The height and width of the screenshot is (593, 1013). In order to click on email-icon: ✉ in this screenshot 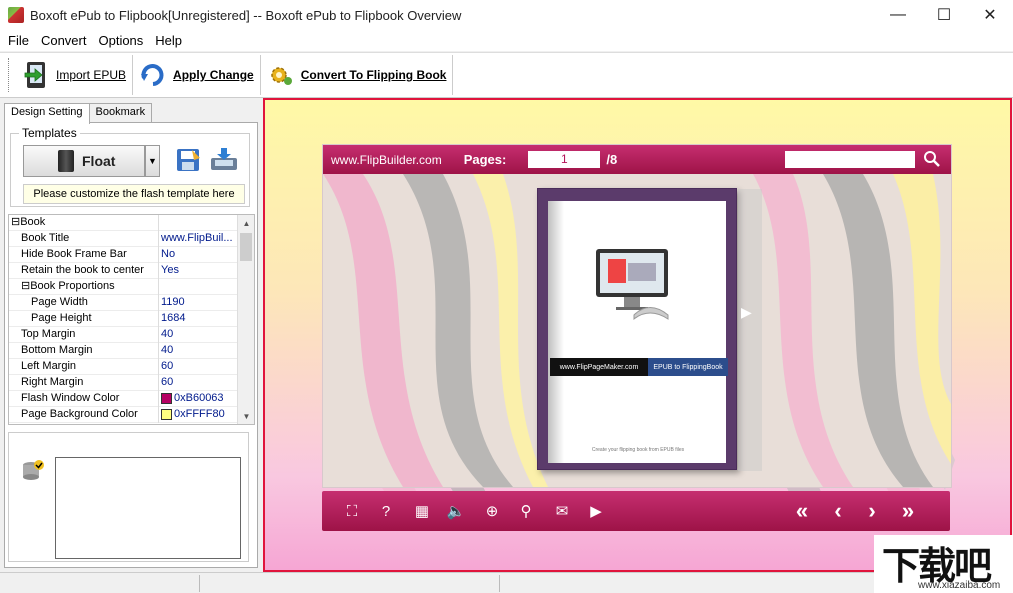, I will do `click(562, 511)`.